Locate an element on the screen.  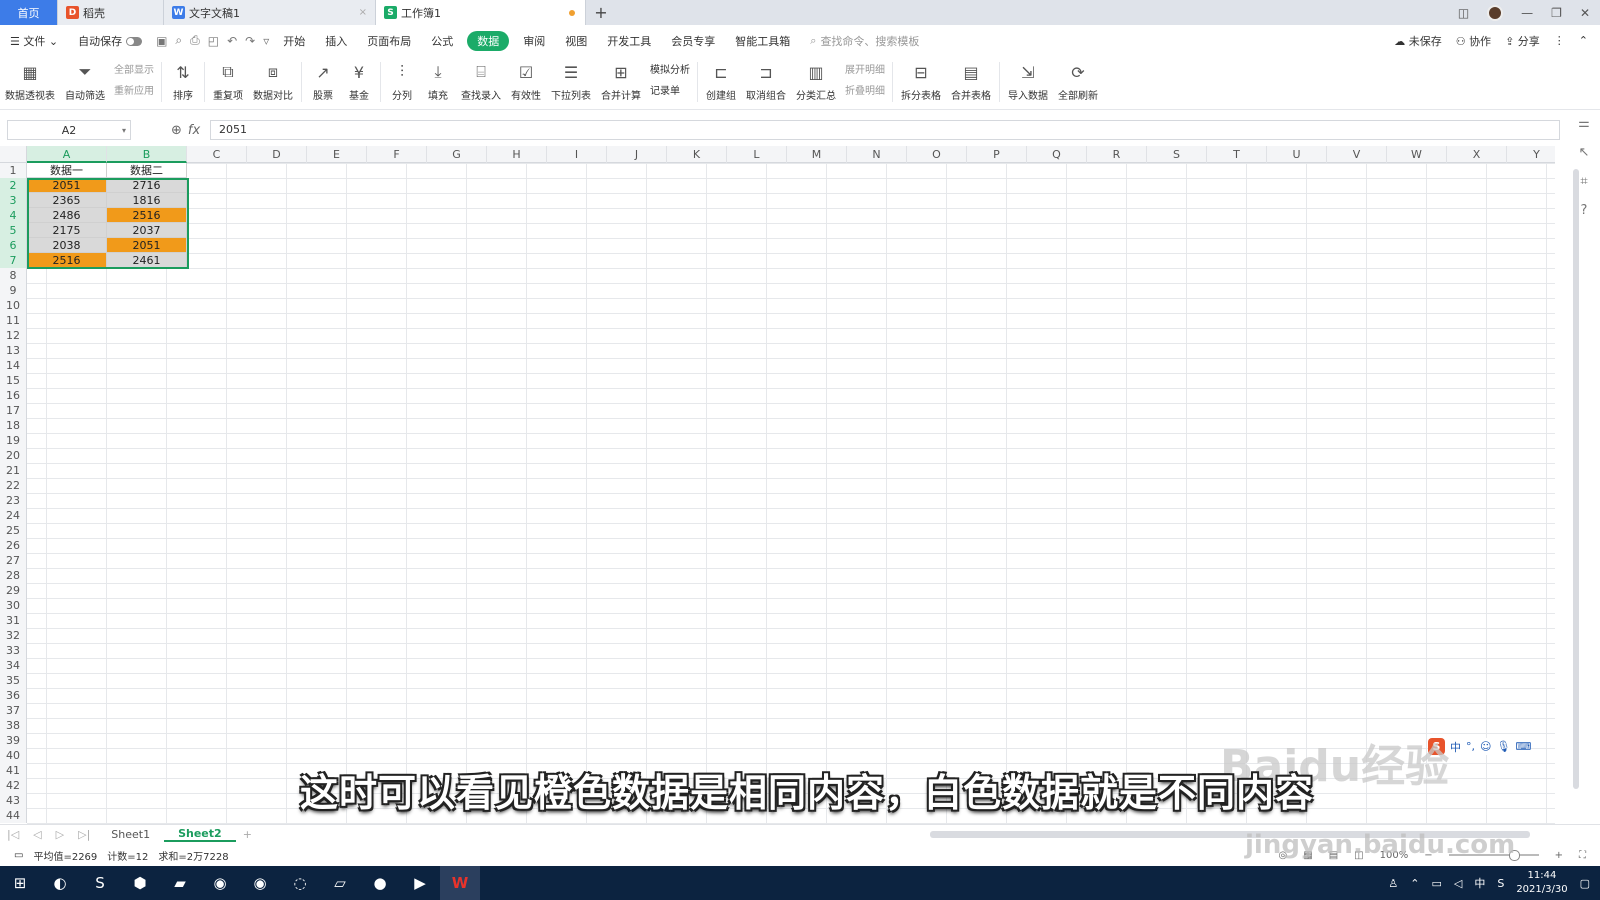
row-header: 2 is located at coordinates (13, 185).